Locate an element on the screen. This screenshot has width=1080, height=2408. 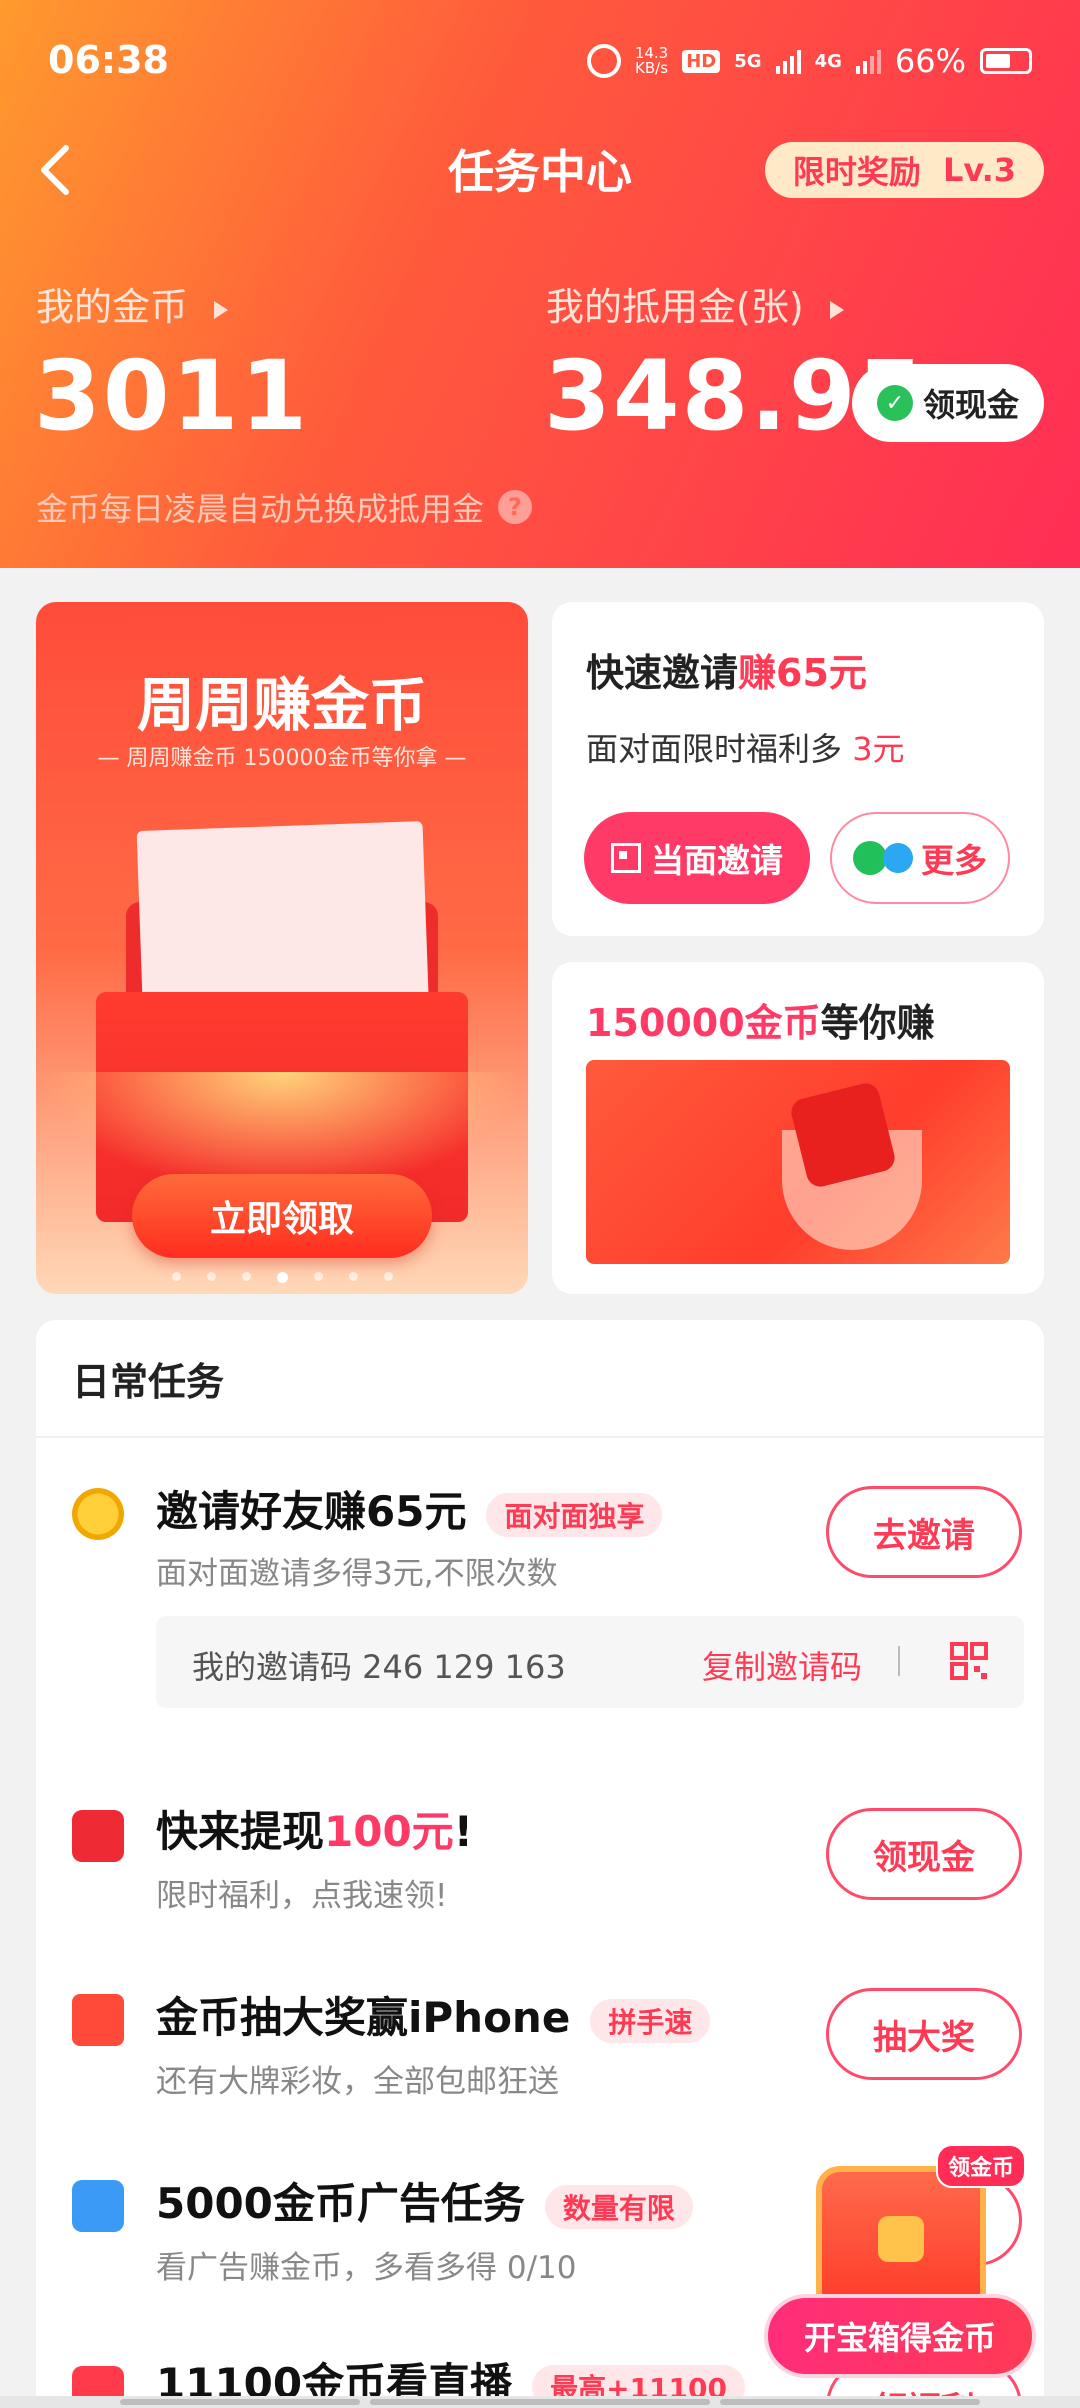
task-lottery: 金币抽大奖赢iPhone 拼手速 还有大牌彩妆，全部包邮狂送 抽大奖 is located at coordinates (540, 2047).